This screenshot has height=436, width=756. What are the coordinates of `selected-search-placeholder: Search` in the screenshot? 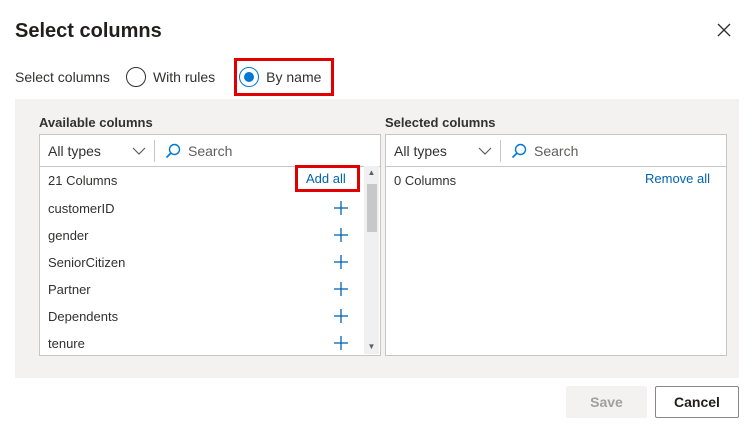 It's located at (556, 150).